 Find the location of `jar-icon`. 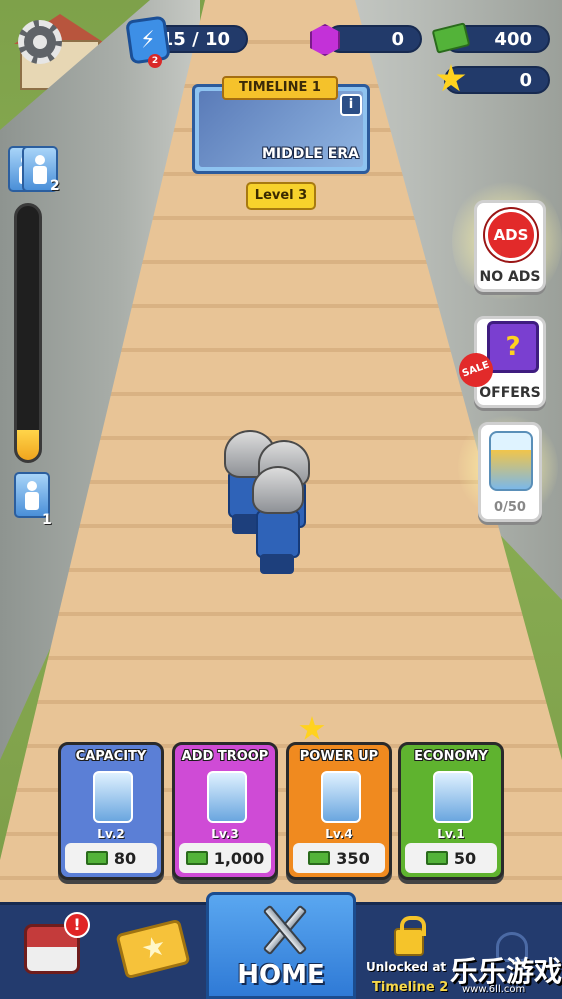

jar-icon is located at coordinates (511, 461).